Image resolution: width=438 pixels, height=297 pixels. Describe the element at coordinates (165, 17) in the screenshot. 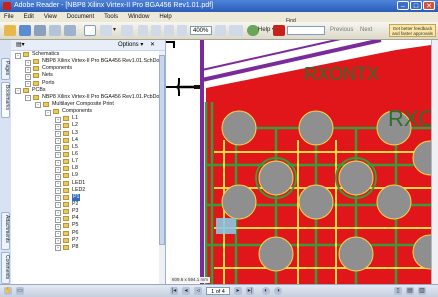

I see `menu-help: Help` at that location.